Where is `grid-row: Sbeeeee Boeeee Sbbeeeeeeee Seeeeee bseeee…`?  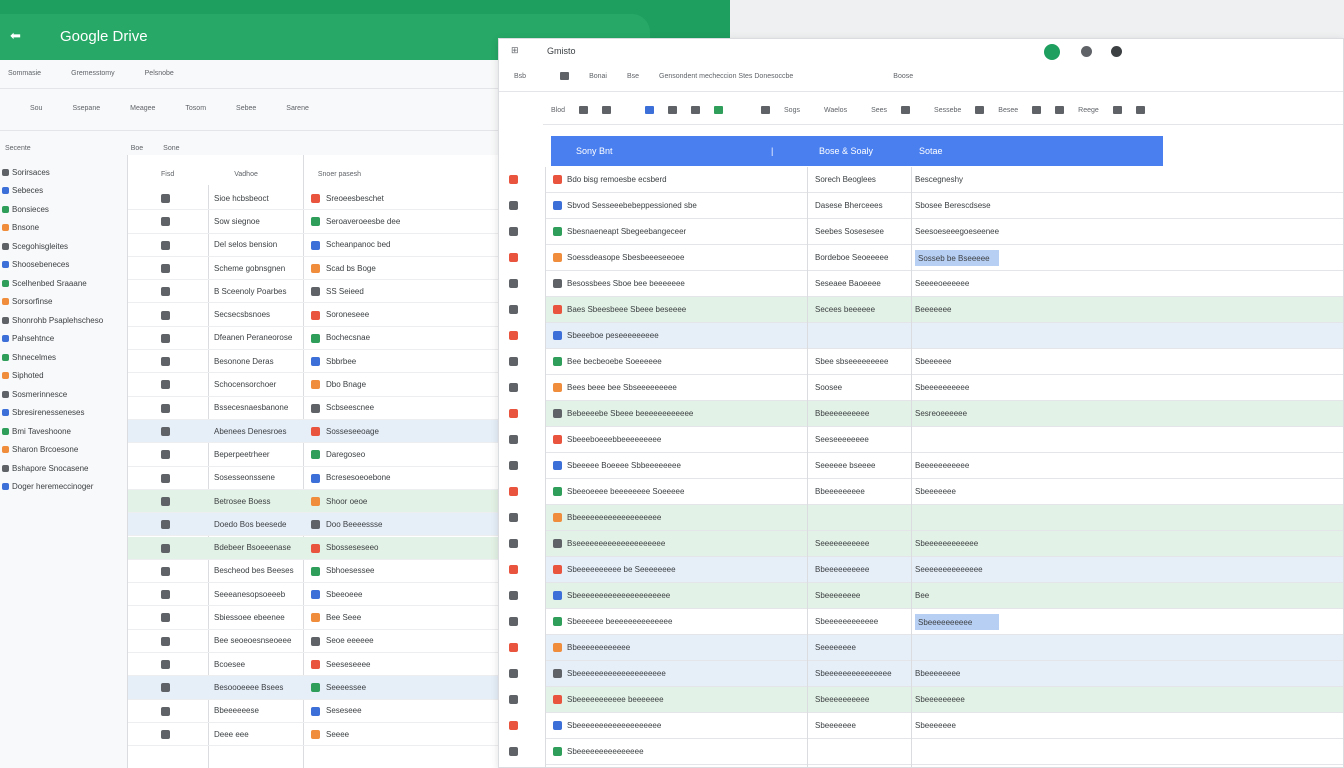 grid-row: Sbeeeee Boeeee Sbbeeeeeeee Seeeeee bseeee… is located at coordinates (944, 466).